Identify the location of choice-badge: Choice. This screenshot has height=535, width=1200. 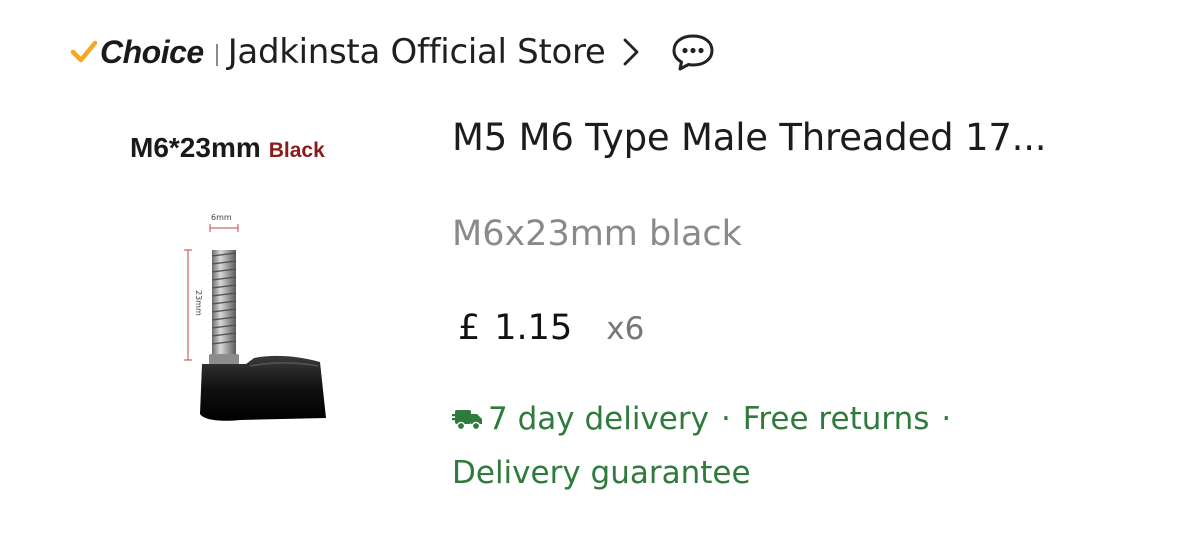
(137, 52).